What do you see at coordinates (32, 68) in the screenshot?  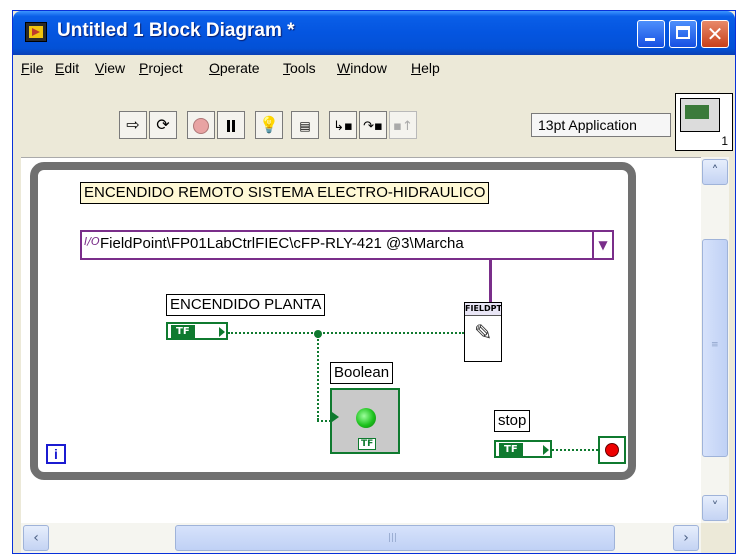 I see `menu-file: File` at bounding box center [32, 68].